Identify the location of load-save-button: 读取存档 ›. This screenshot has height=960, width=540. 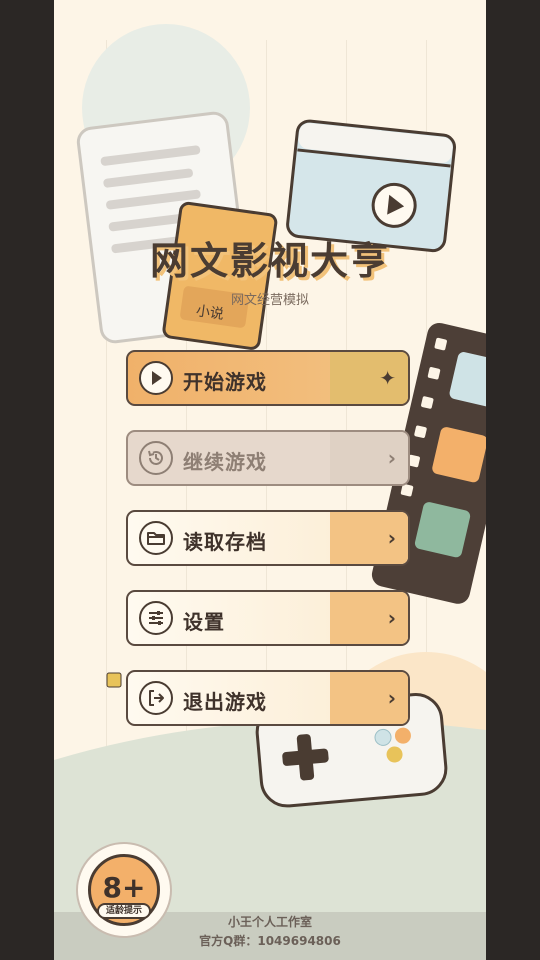
(268, 538).